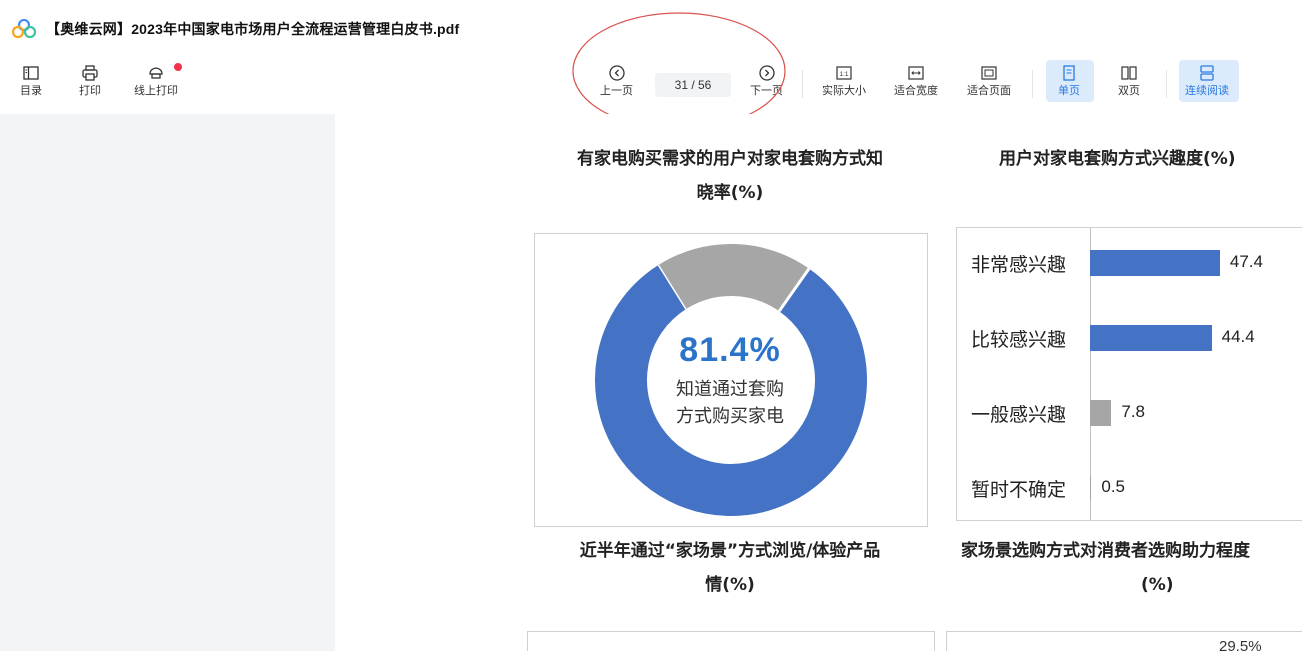 The image size is (1302, 651). I want to click on bar-value-label: 0.5, so click(1113, 486).